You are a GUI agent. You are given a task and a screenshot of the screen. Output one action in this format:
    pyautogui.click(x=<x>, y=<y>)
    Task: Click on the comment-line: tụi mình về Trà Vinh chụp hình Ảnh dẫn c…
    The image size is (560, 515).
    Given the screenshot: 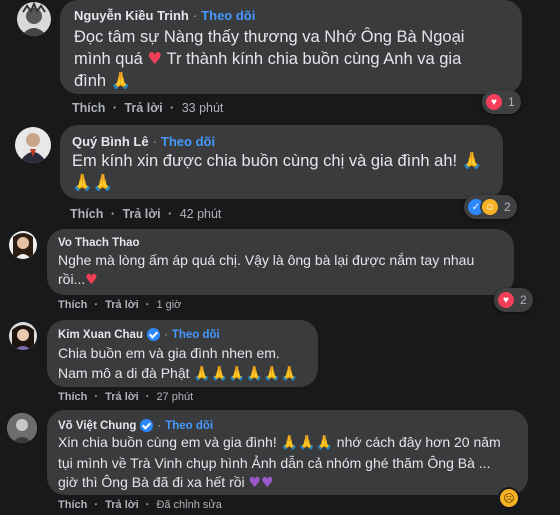 What is the action you would take?
    pyautogui.click(x=274, y=462)
    